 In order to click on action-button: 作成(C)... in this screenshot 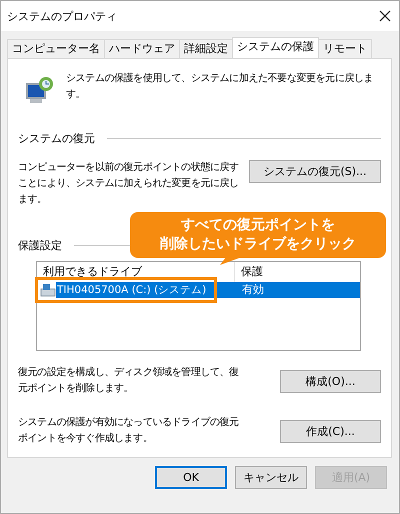, I will do `click(330, 431)`.